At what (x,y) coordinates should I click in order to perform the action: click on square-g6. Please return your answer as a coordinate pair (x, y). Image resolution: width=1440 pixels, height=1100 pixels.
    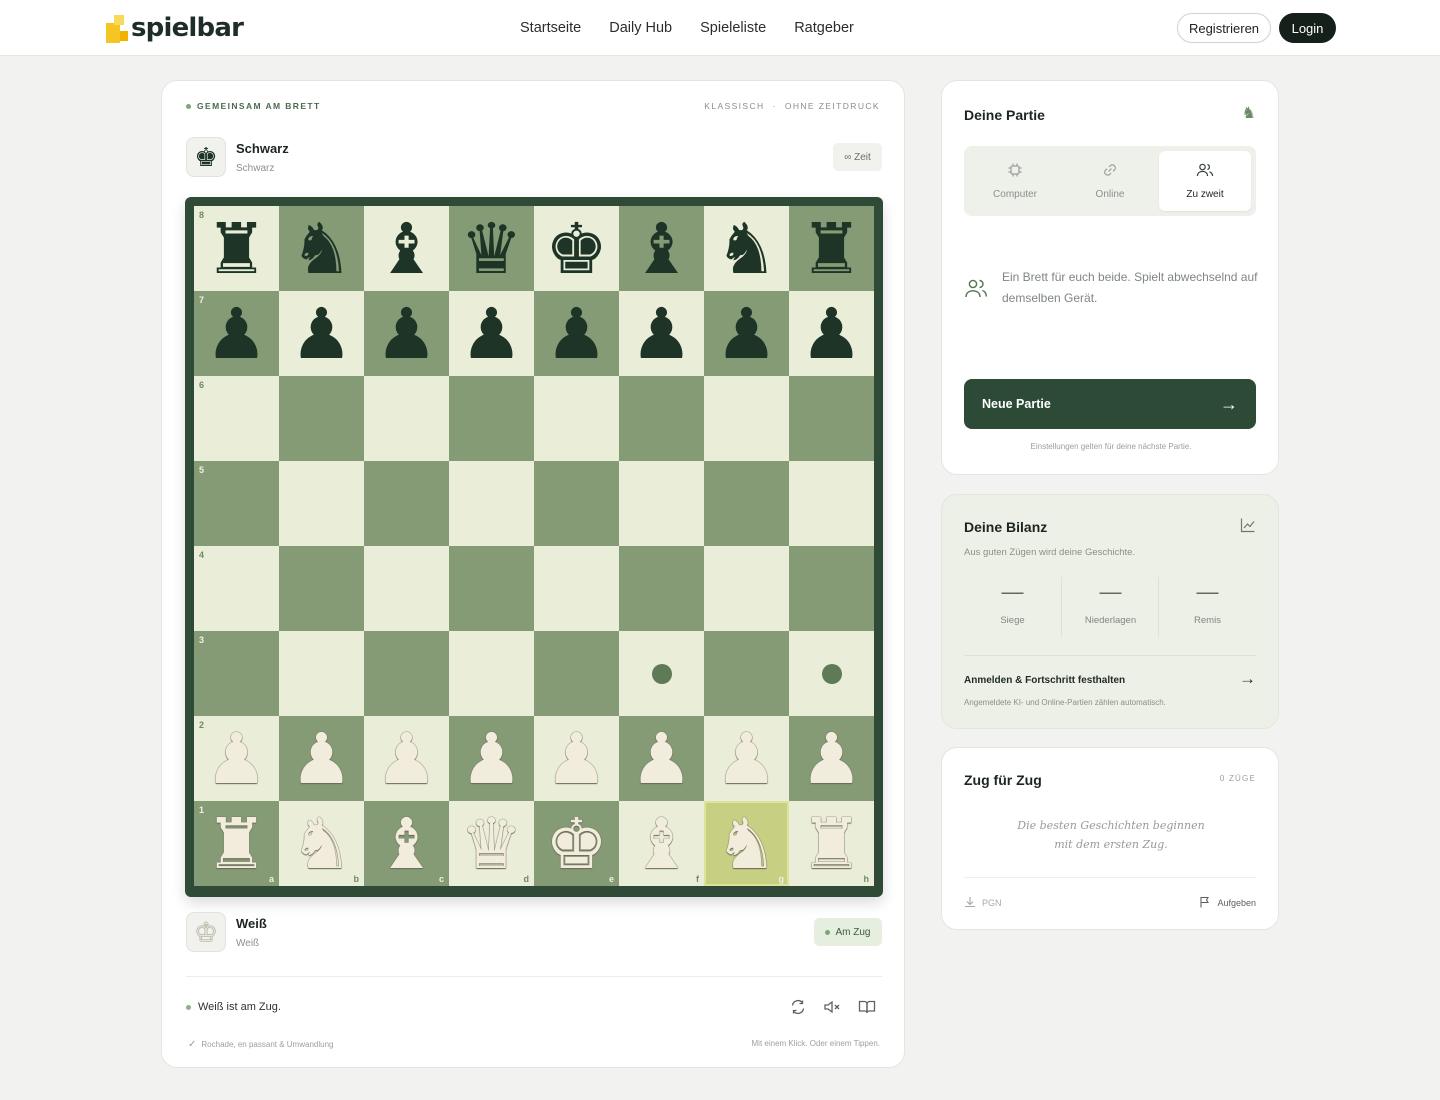
    Looking at the image, I should click on (746, 418).